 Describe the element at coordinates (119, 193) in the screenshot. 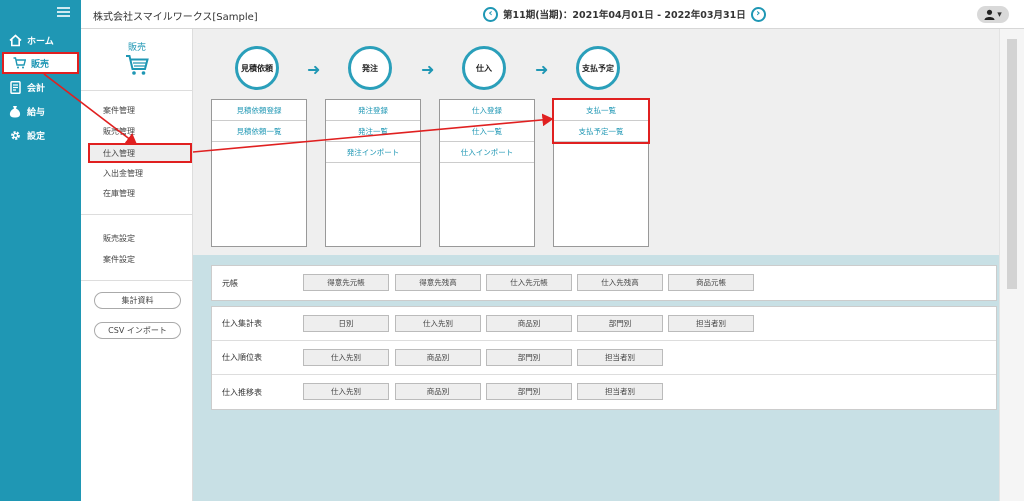

I see `submenu-item-inventory: 在庫管理` at that location.